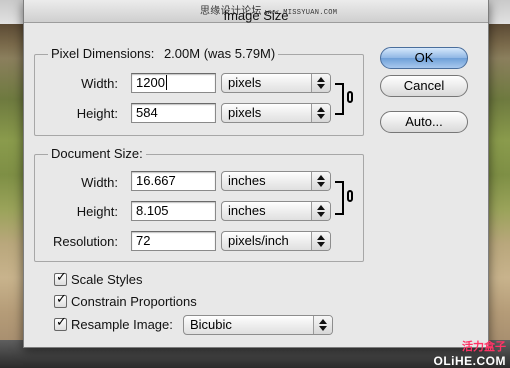  I want to click on doc-link-bracket, so click(339, 198).